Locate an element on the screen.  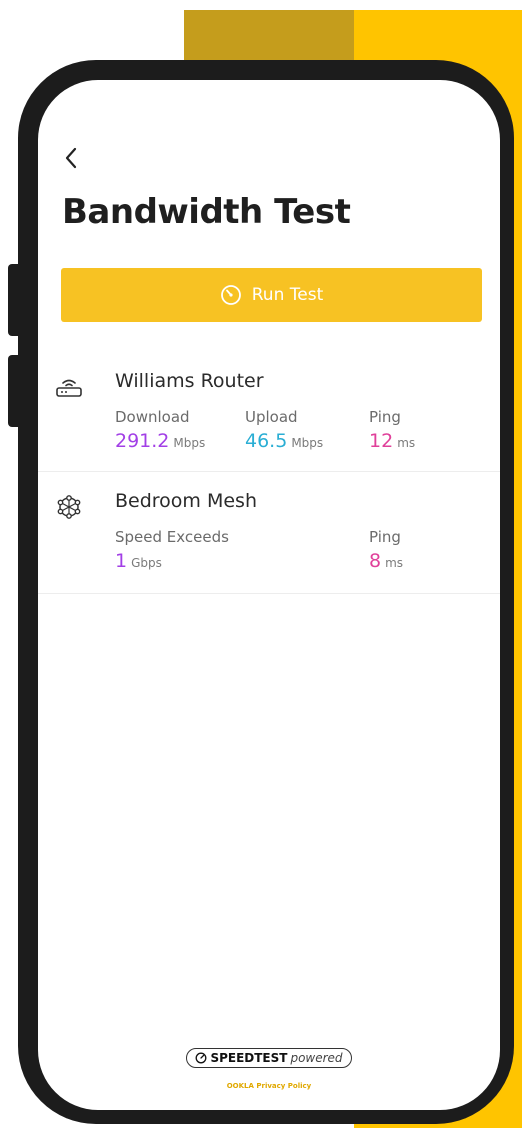
metric-upload: Upload 46.5 Mbps is located at coordinates (284, 430).